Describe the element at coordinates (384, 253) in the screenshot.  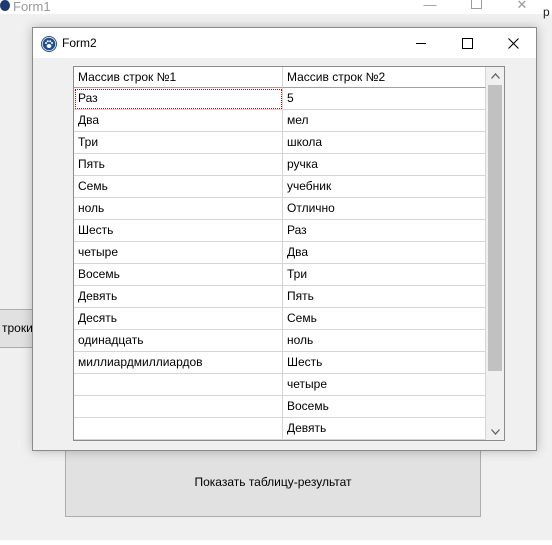
I see `table-cell-col2: Два` at that location.